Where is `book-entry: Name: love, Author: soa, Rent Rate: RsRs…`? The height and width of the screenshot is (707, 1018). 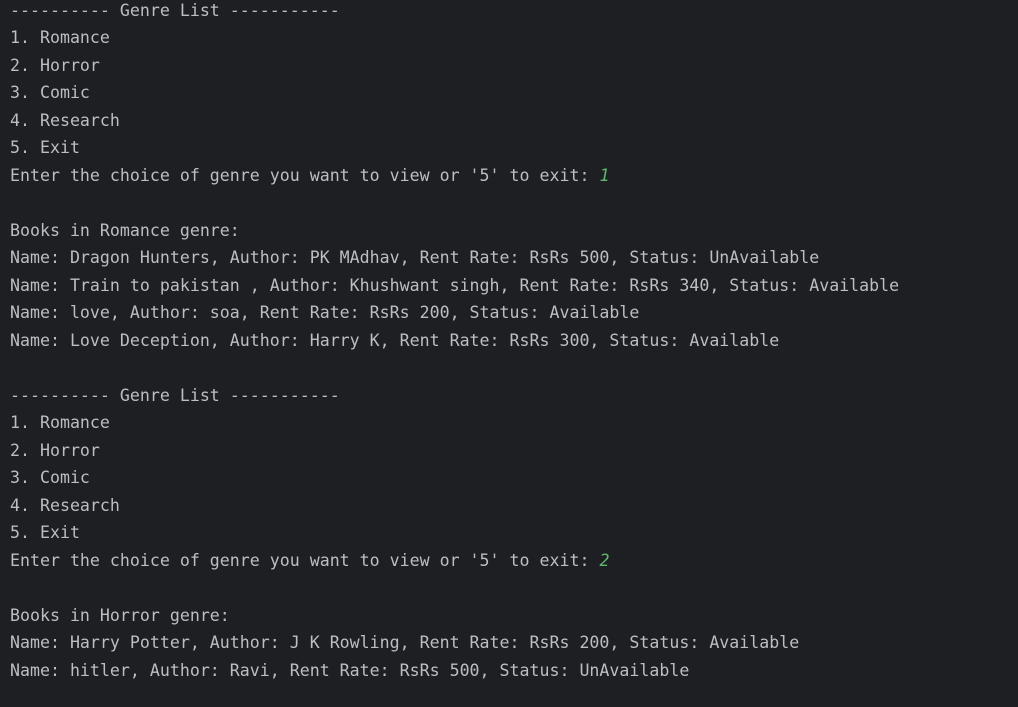 book-entry: Name: love, Author: soa, Rent Rate: RsRs… is located at coordinates (325, 312).